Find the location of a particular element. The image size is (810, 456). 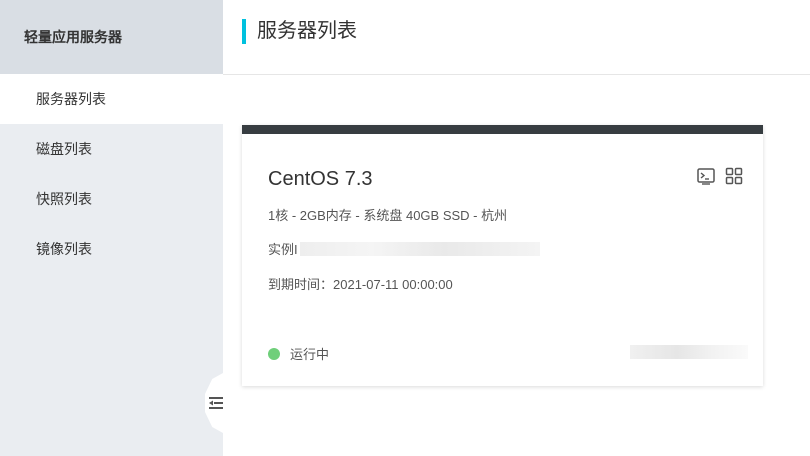

sidebar-item-servers: 服务器列表 is located at coordinates (111, 99).